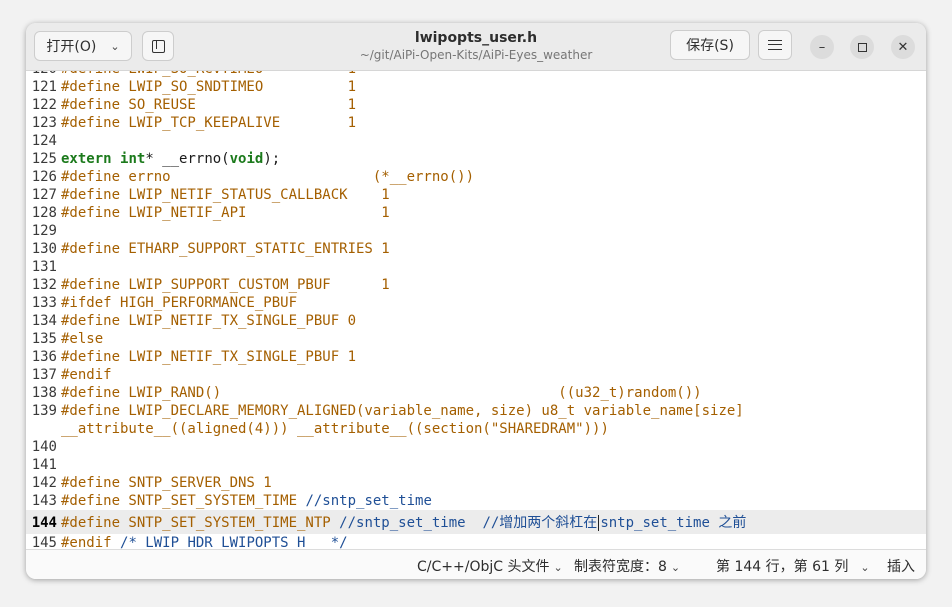 This screenshot has height=607, width=952. I want to click on code-token: #define errno (*__errno()), so click(268, 177).